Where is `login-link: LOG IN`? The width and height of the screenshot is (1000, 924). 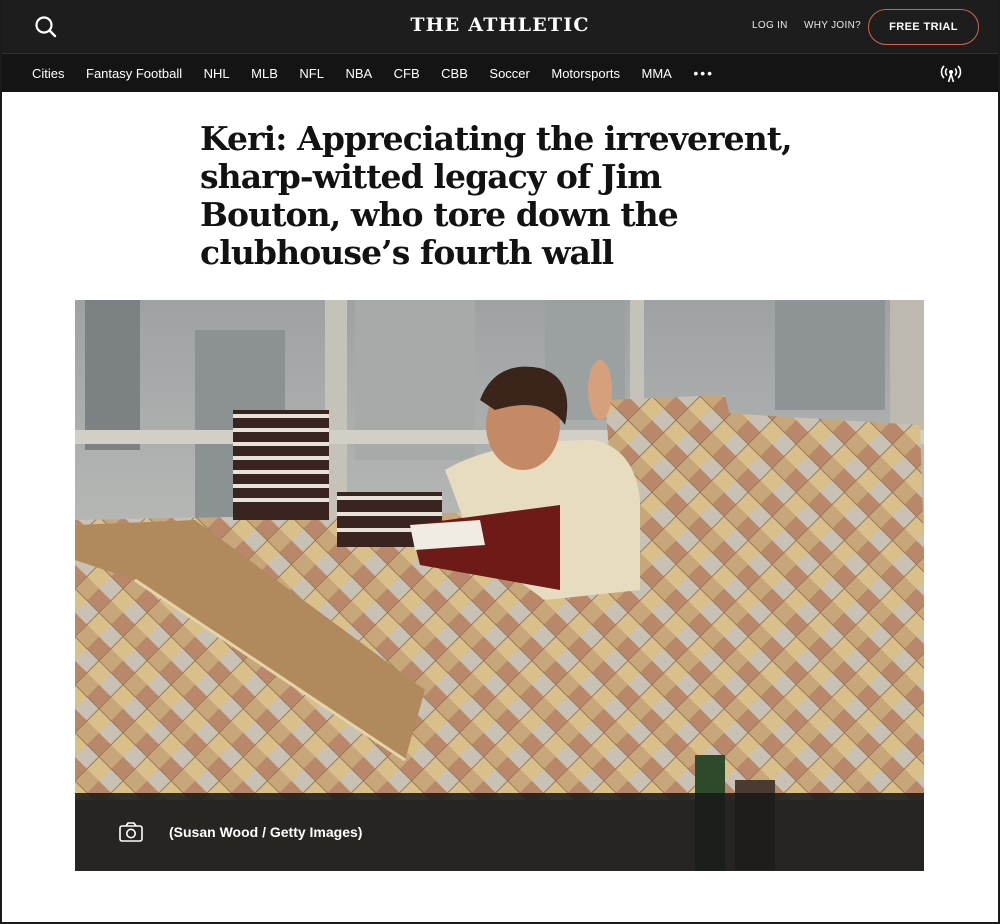
login-link: LOG IN is located at coordinates (770, 25).